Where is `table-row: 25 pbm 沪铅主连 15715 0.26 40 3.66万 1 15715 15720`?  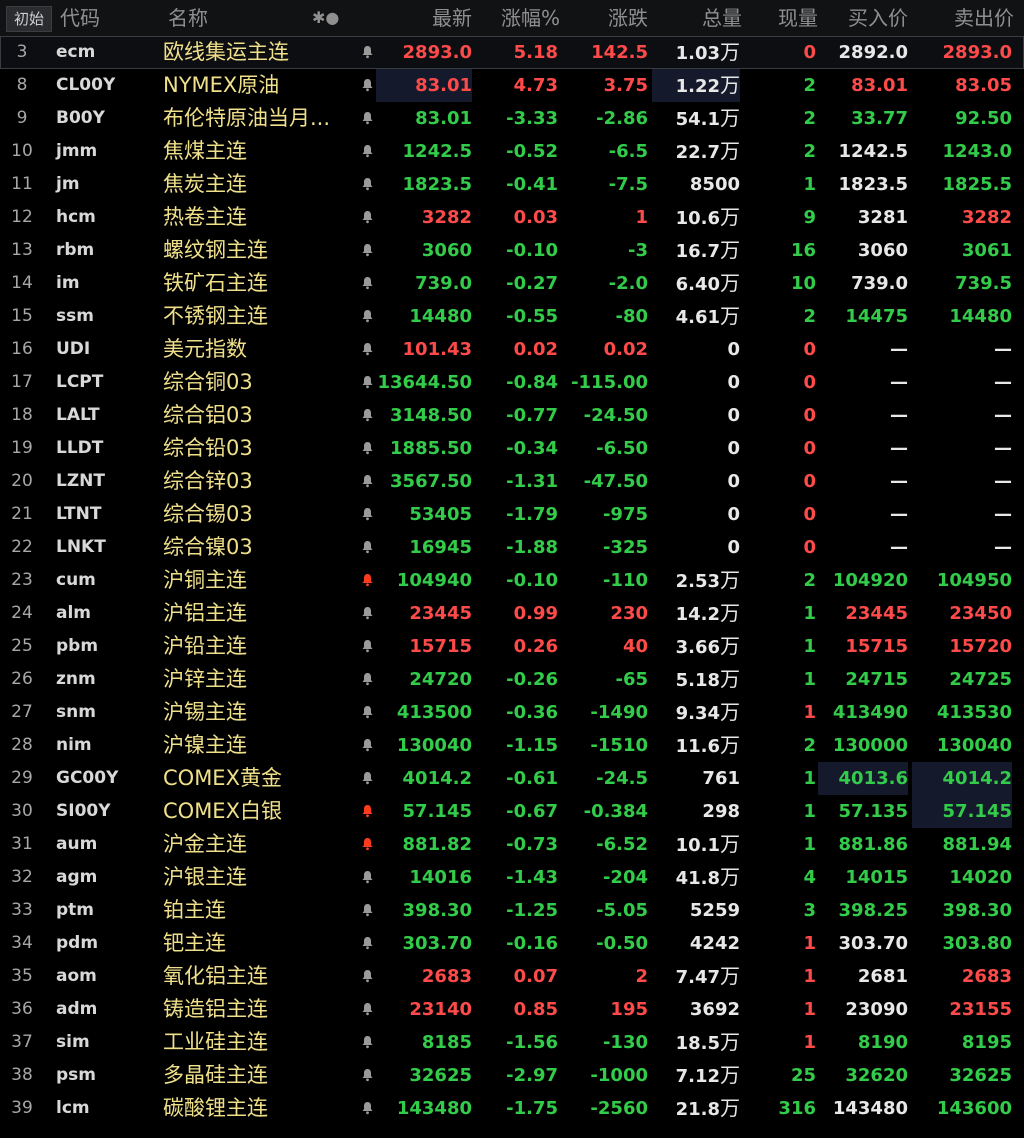 table-row: 25 pbm 沪铅主连 15715 0.26 40 3.66万 1 15715 15720 is located at coordinates (512, 646).